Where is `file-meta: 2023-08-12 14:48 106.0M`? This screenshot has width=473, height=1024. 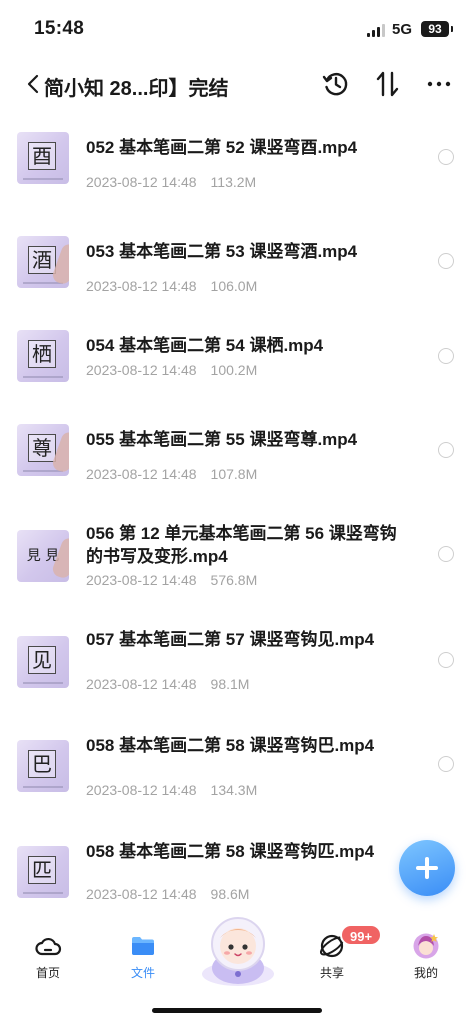 file-meta: 2023-08-12 14:48 106.0M is located at coordinates (171, 286).